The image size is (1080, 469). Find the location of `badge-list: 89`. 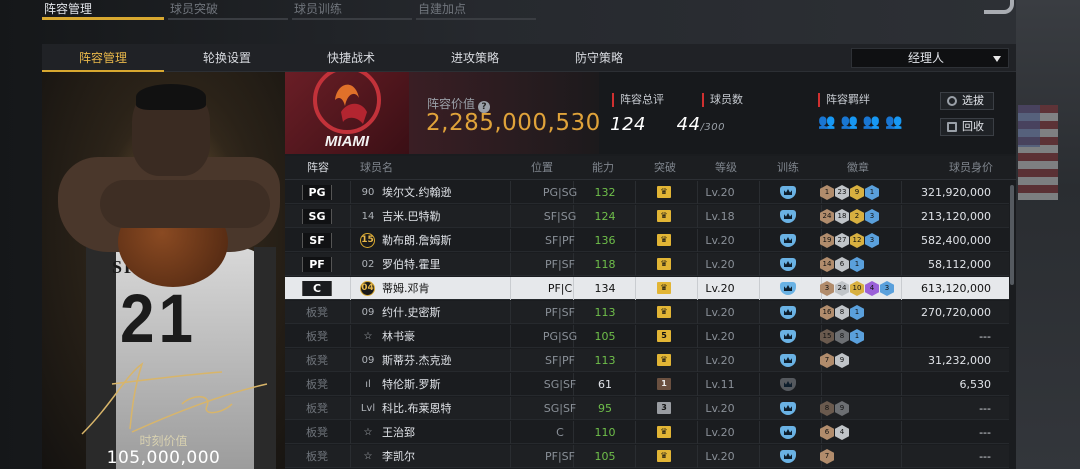

badge-list: 89 is located at coordinates (834, 408).